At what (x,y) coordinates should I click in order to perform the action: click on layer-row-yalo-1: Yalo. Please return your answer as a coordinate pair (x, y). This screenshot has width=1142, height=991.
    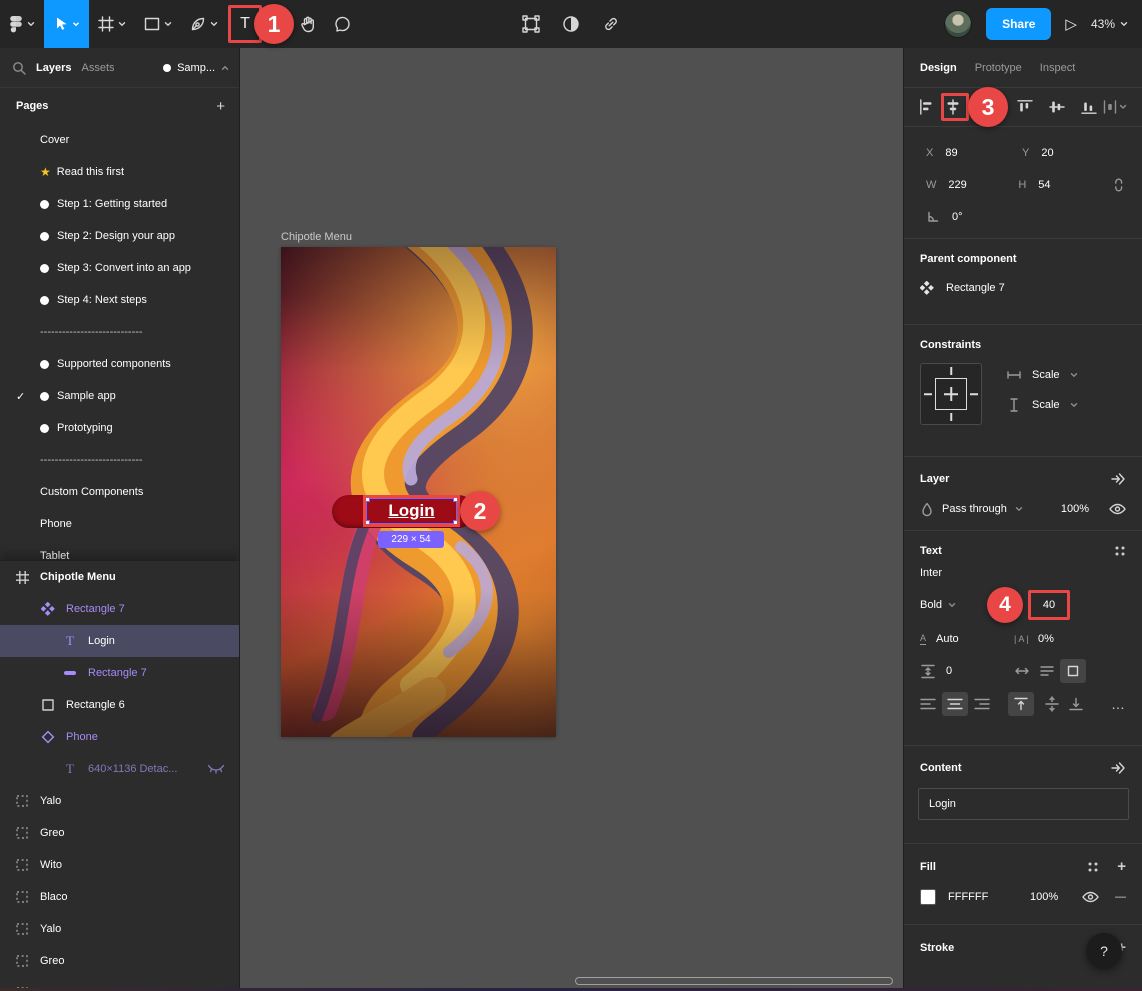
    Looking at the image, I should click on (119, 801).